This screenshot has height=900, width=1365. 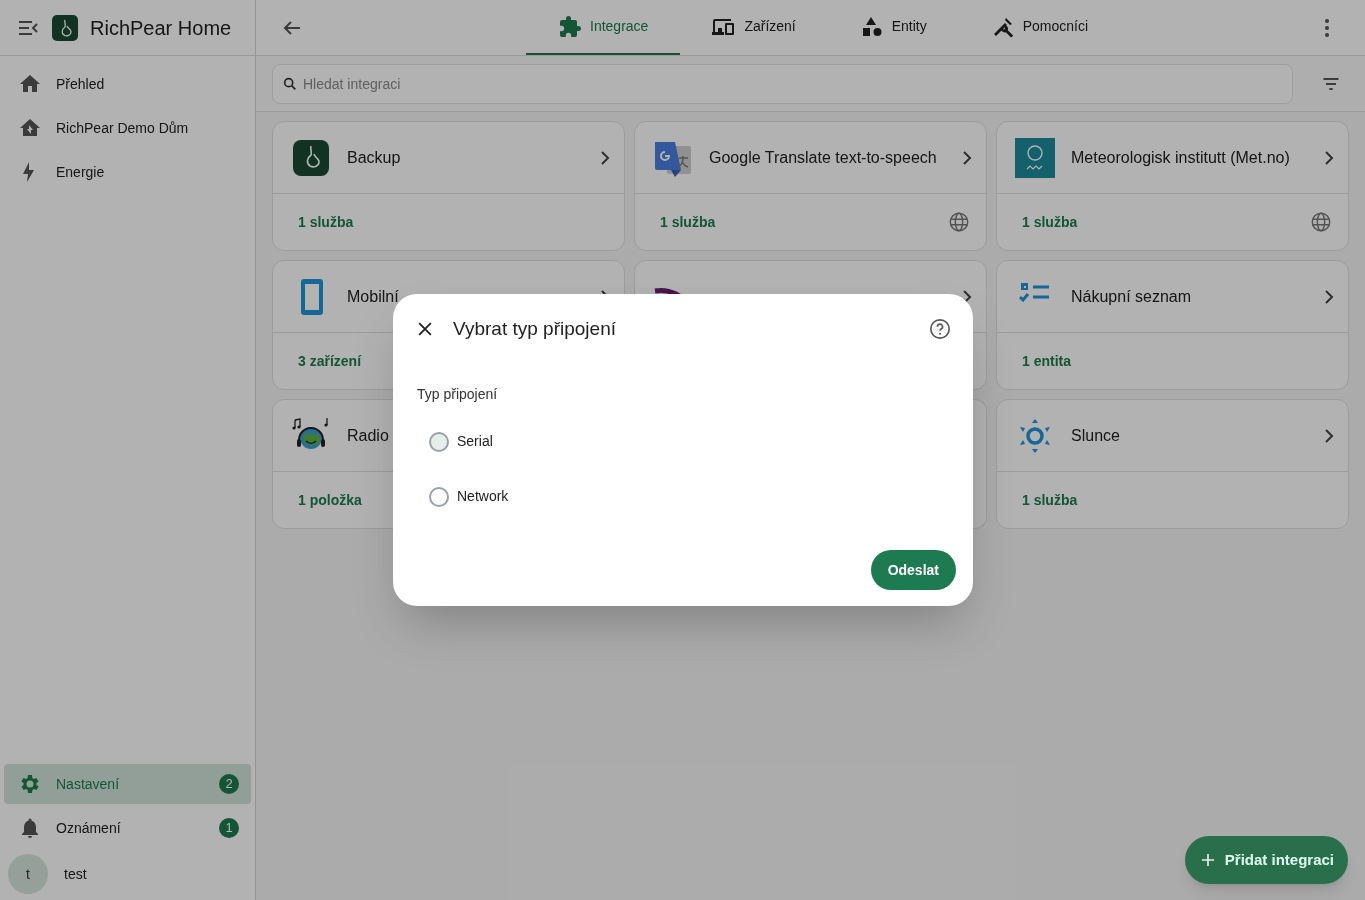 I want to click on count-badge: 1, so click(x=229, y=828).